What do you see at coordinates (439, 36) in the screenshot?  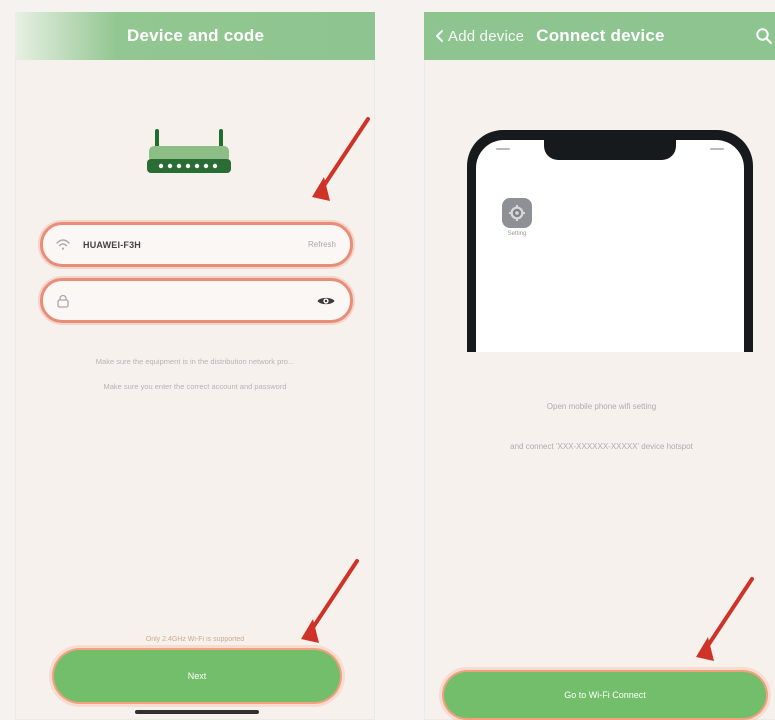 I see `chevron-left-icon` at bounding box center [439, 36].